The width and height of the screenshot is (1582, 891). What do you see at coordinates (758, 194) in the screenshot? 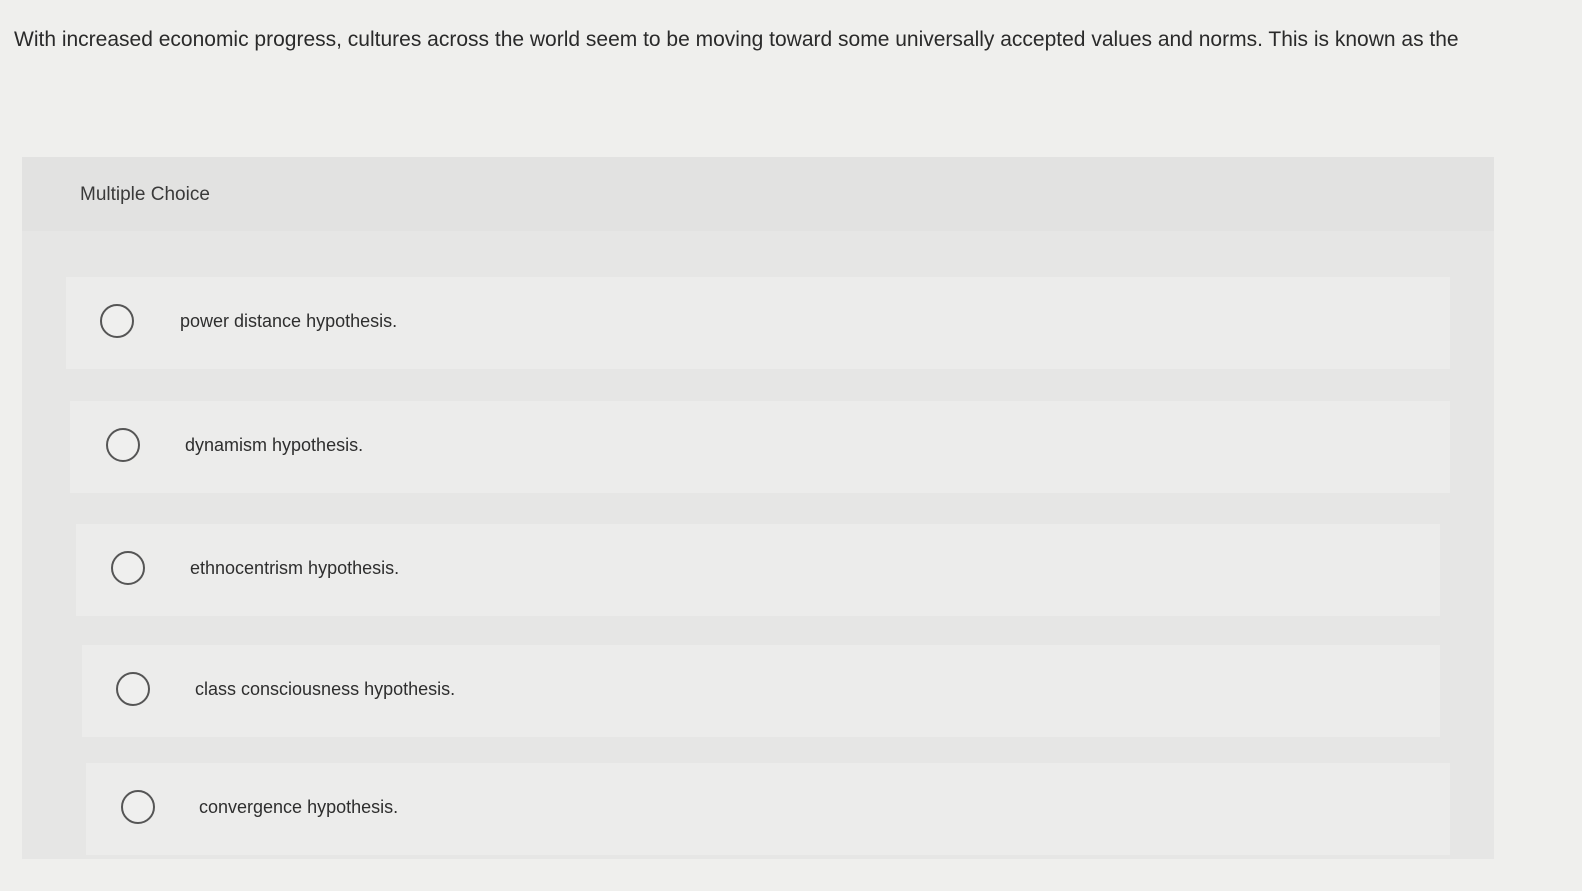
I see `panel-header: Multiple Choice` at bounding box center [758, 194].